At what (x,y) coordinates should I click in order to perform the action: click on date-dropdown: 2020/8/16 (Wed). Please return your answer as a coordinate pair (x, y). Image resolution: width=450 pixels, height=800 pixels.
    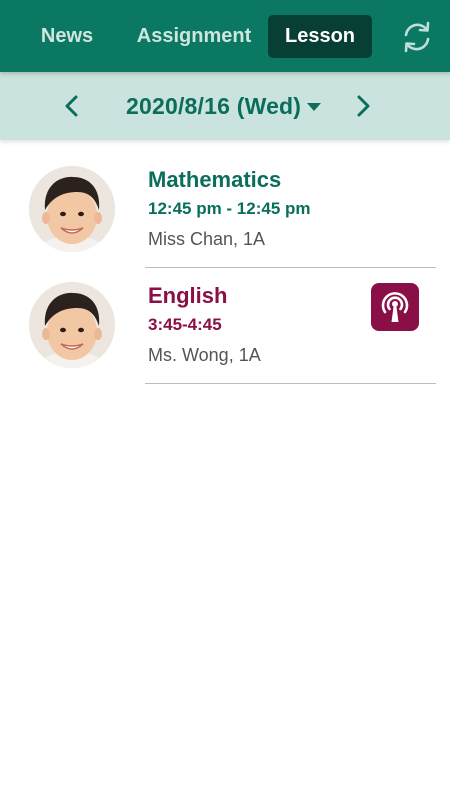
    Looking at the image, I should click on (224, 106).